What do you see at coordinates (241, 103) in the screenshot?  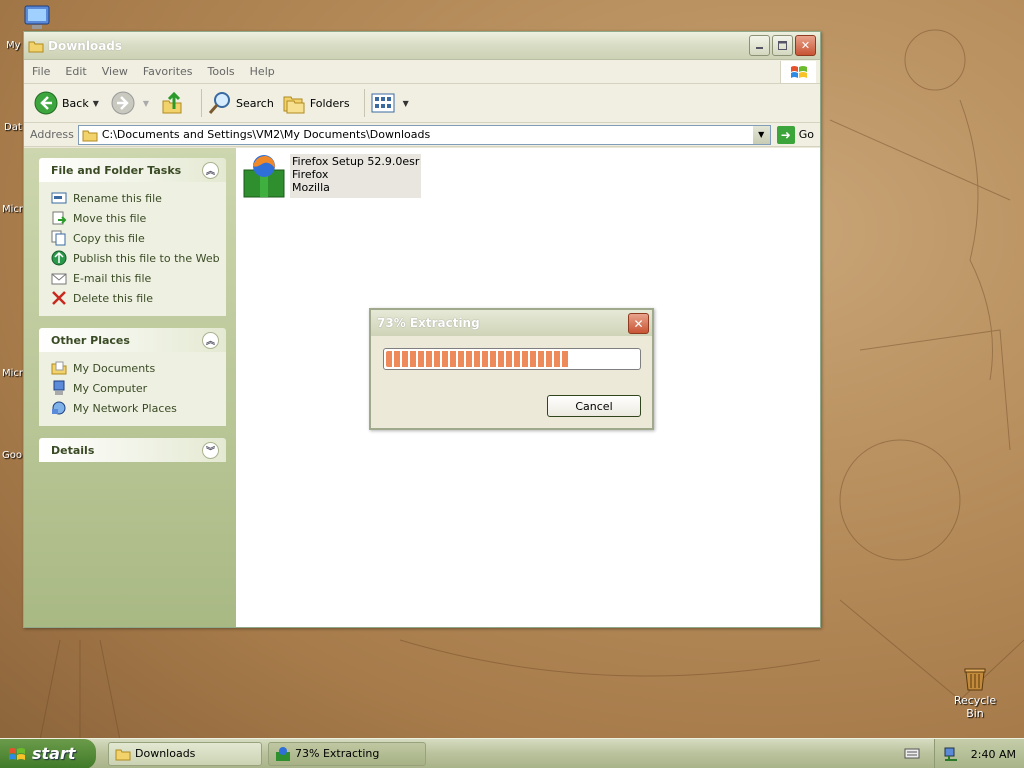 I see `search-button: Search` at bounding box center [241, 103].